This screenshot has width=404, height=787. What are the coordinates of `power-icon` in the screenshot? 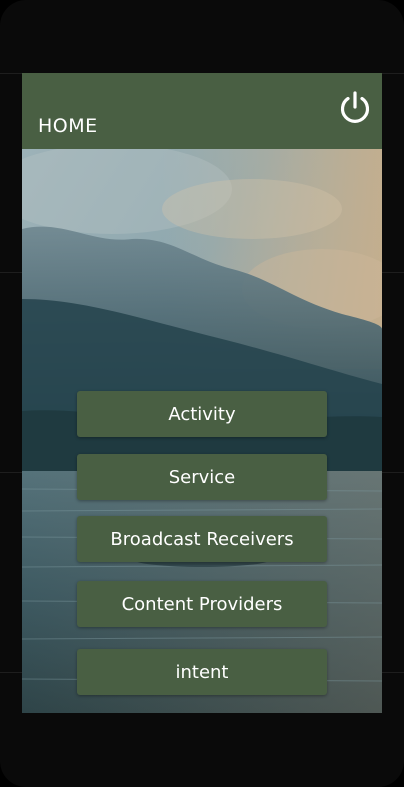 It's located at (355, 107).